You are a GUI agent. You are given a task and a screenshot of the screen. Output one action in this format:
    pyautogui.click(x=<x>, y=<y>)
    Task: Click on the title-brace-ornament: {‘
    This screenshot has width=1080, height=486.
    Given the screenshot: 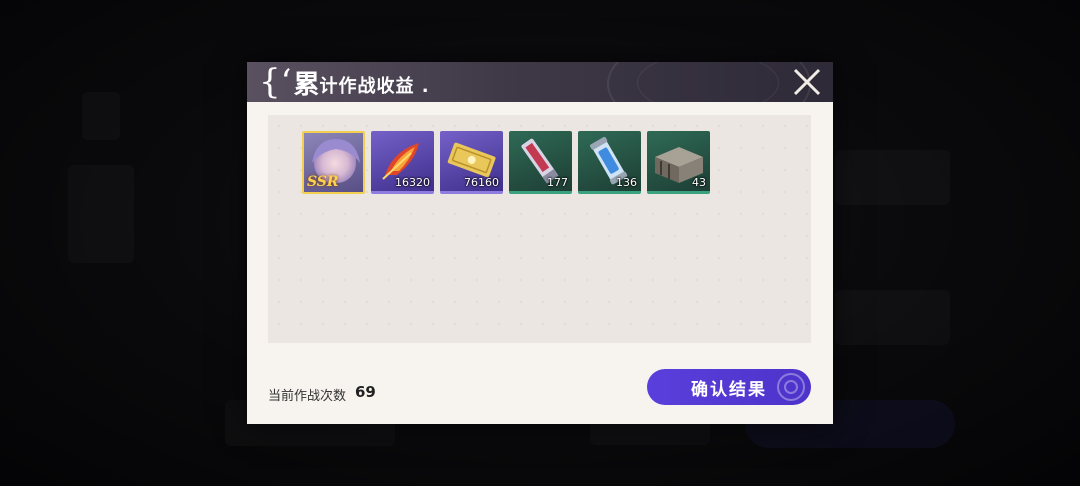 What is the action you would take?
    pyautogui.click(x=275, y=82)
    